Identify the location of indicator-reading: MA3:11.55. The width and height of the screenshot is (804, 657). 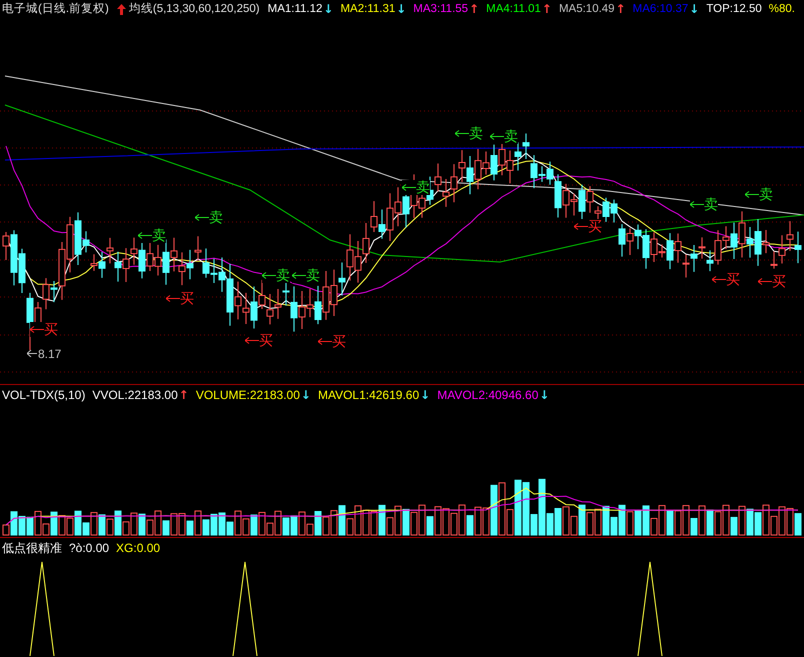
(440, 9).